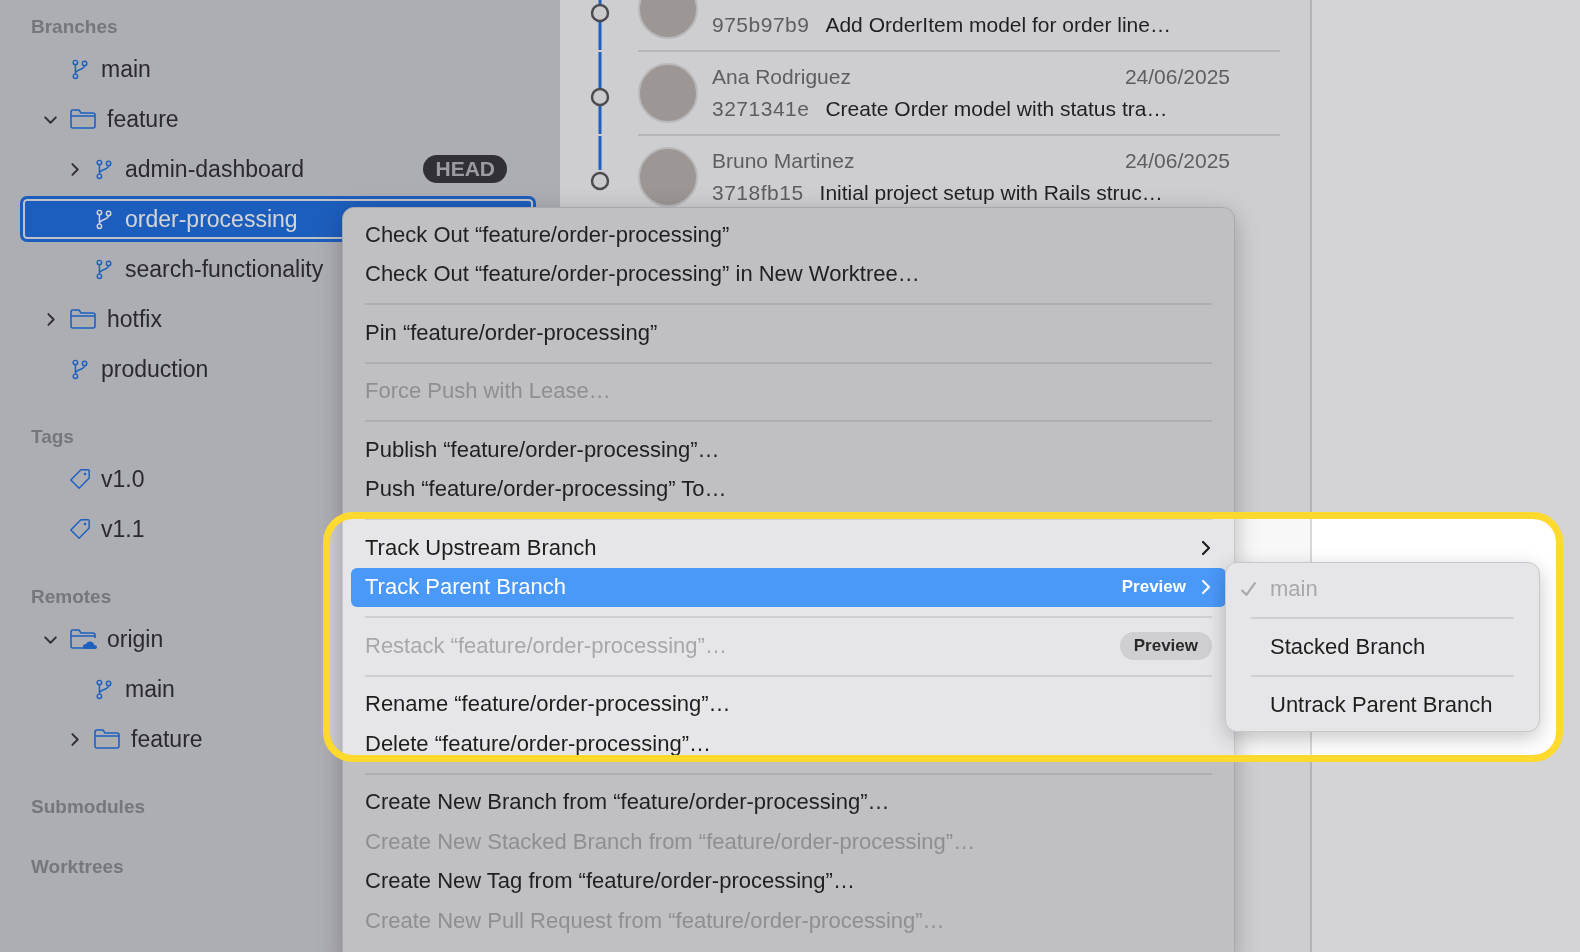 The height and width of the screenshot is (952, 1580). Describe the element at coordinates (211, 219) in the screenshot. I see `tree-item-label: order-processing` at that location.